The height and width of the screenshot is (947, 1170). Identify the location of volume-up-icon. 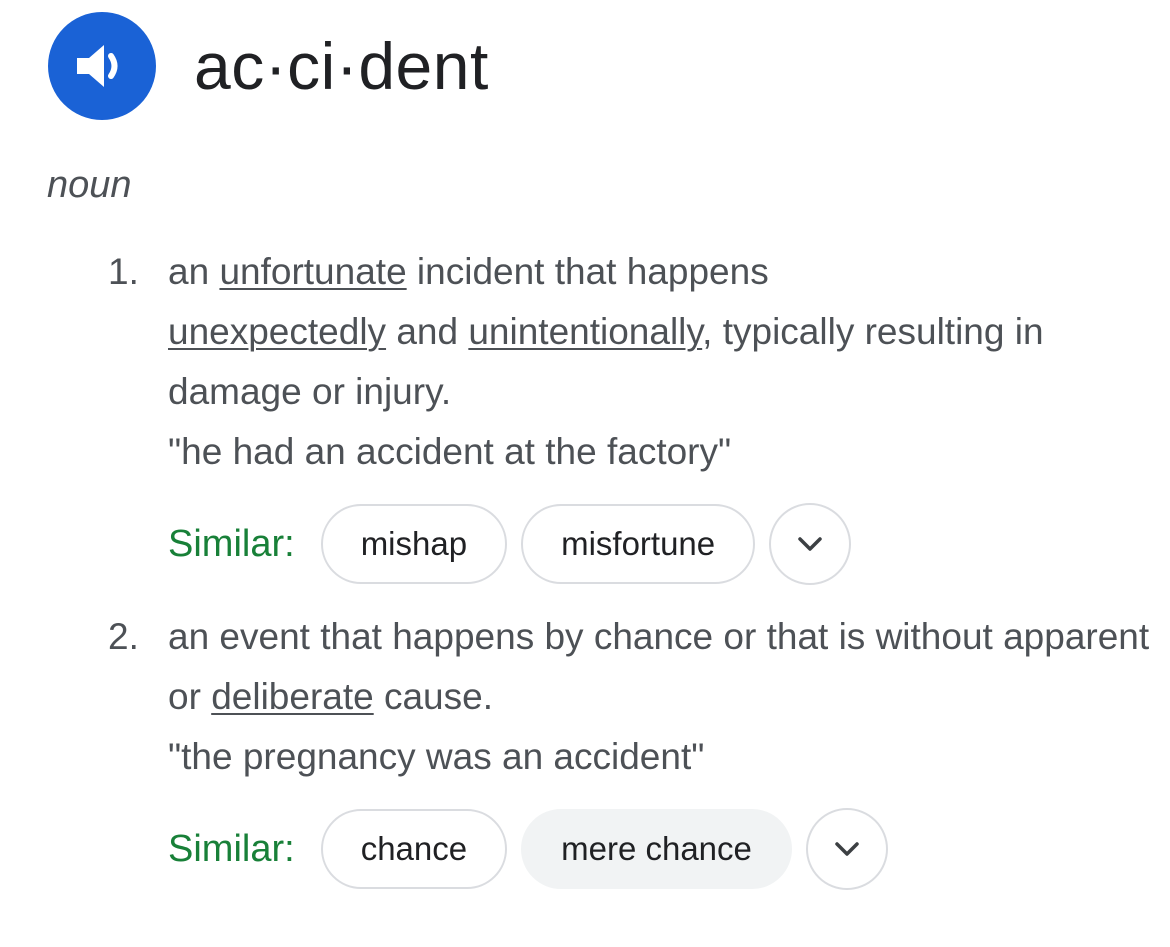
(97, 66).